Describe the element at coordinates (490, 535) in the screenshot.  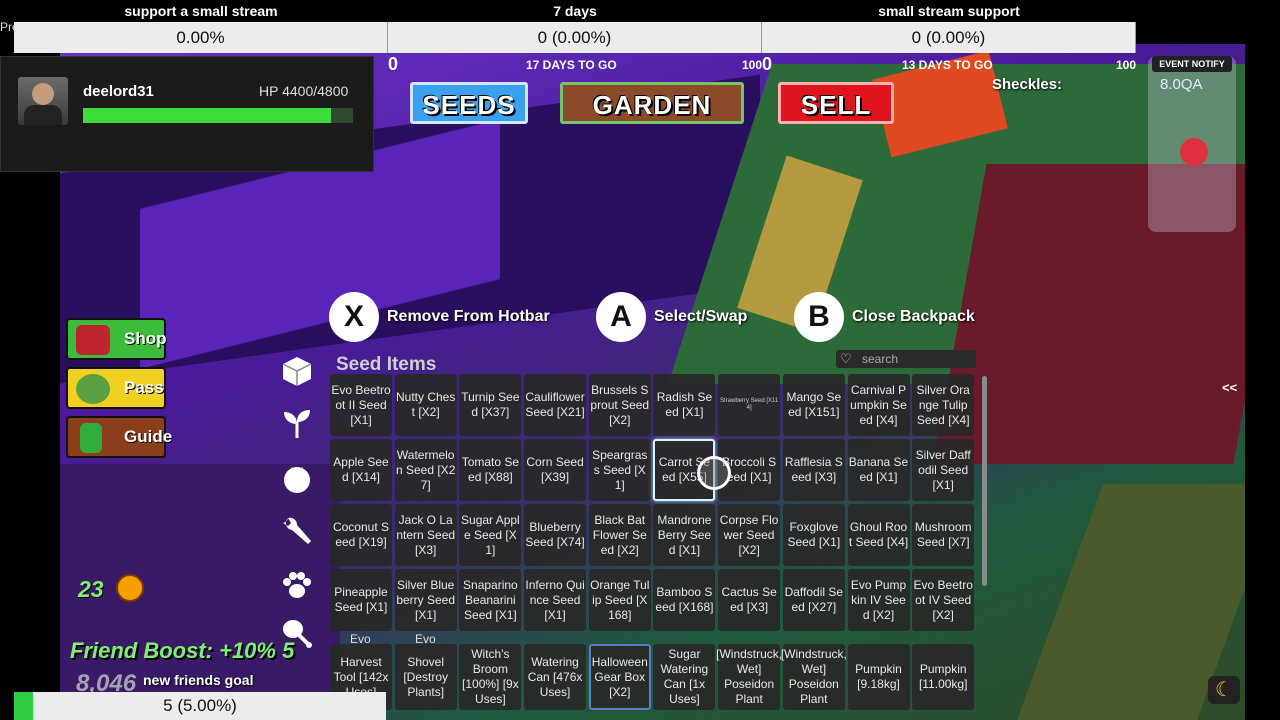
I see `seed-slot: Sugar Apple Seed [X1]` at that location.